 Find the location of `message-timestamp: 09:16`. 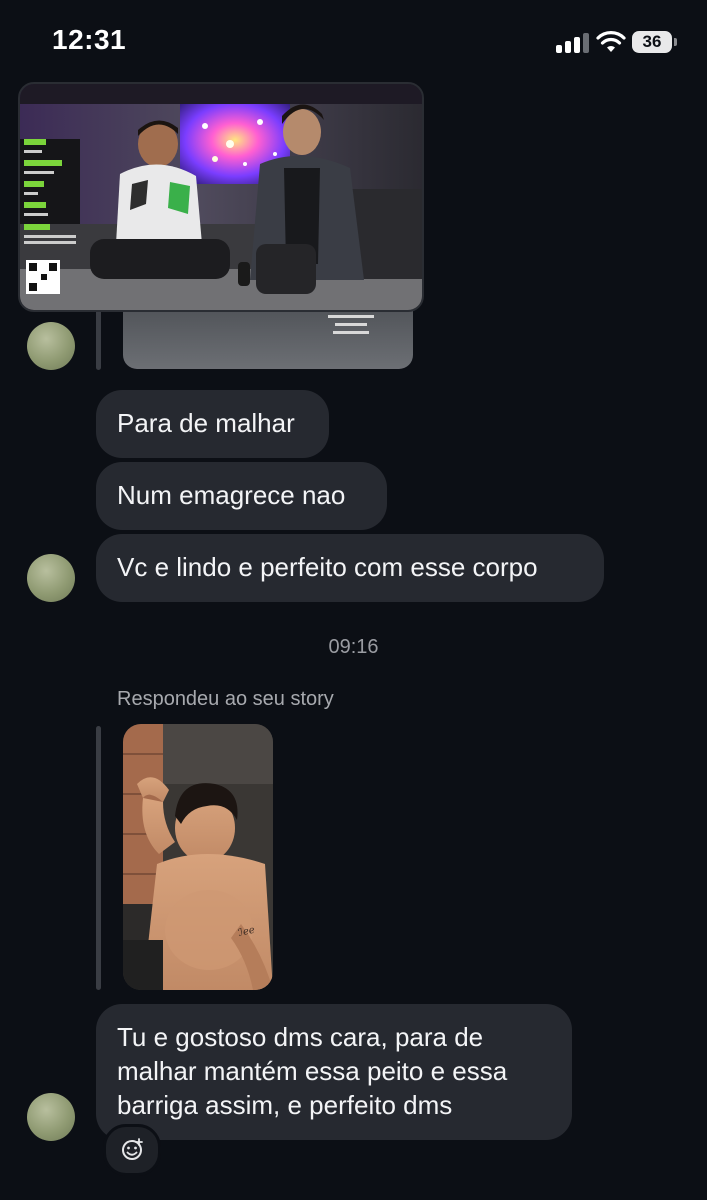

message-timestamp: 09:16 is located at coordinates (353, 647).